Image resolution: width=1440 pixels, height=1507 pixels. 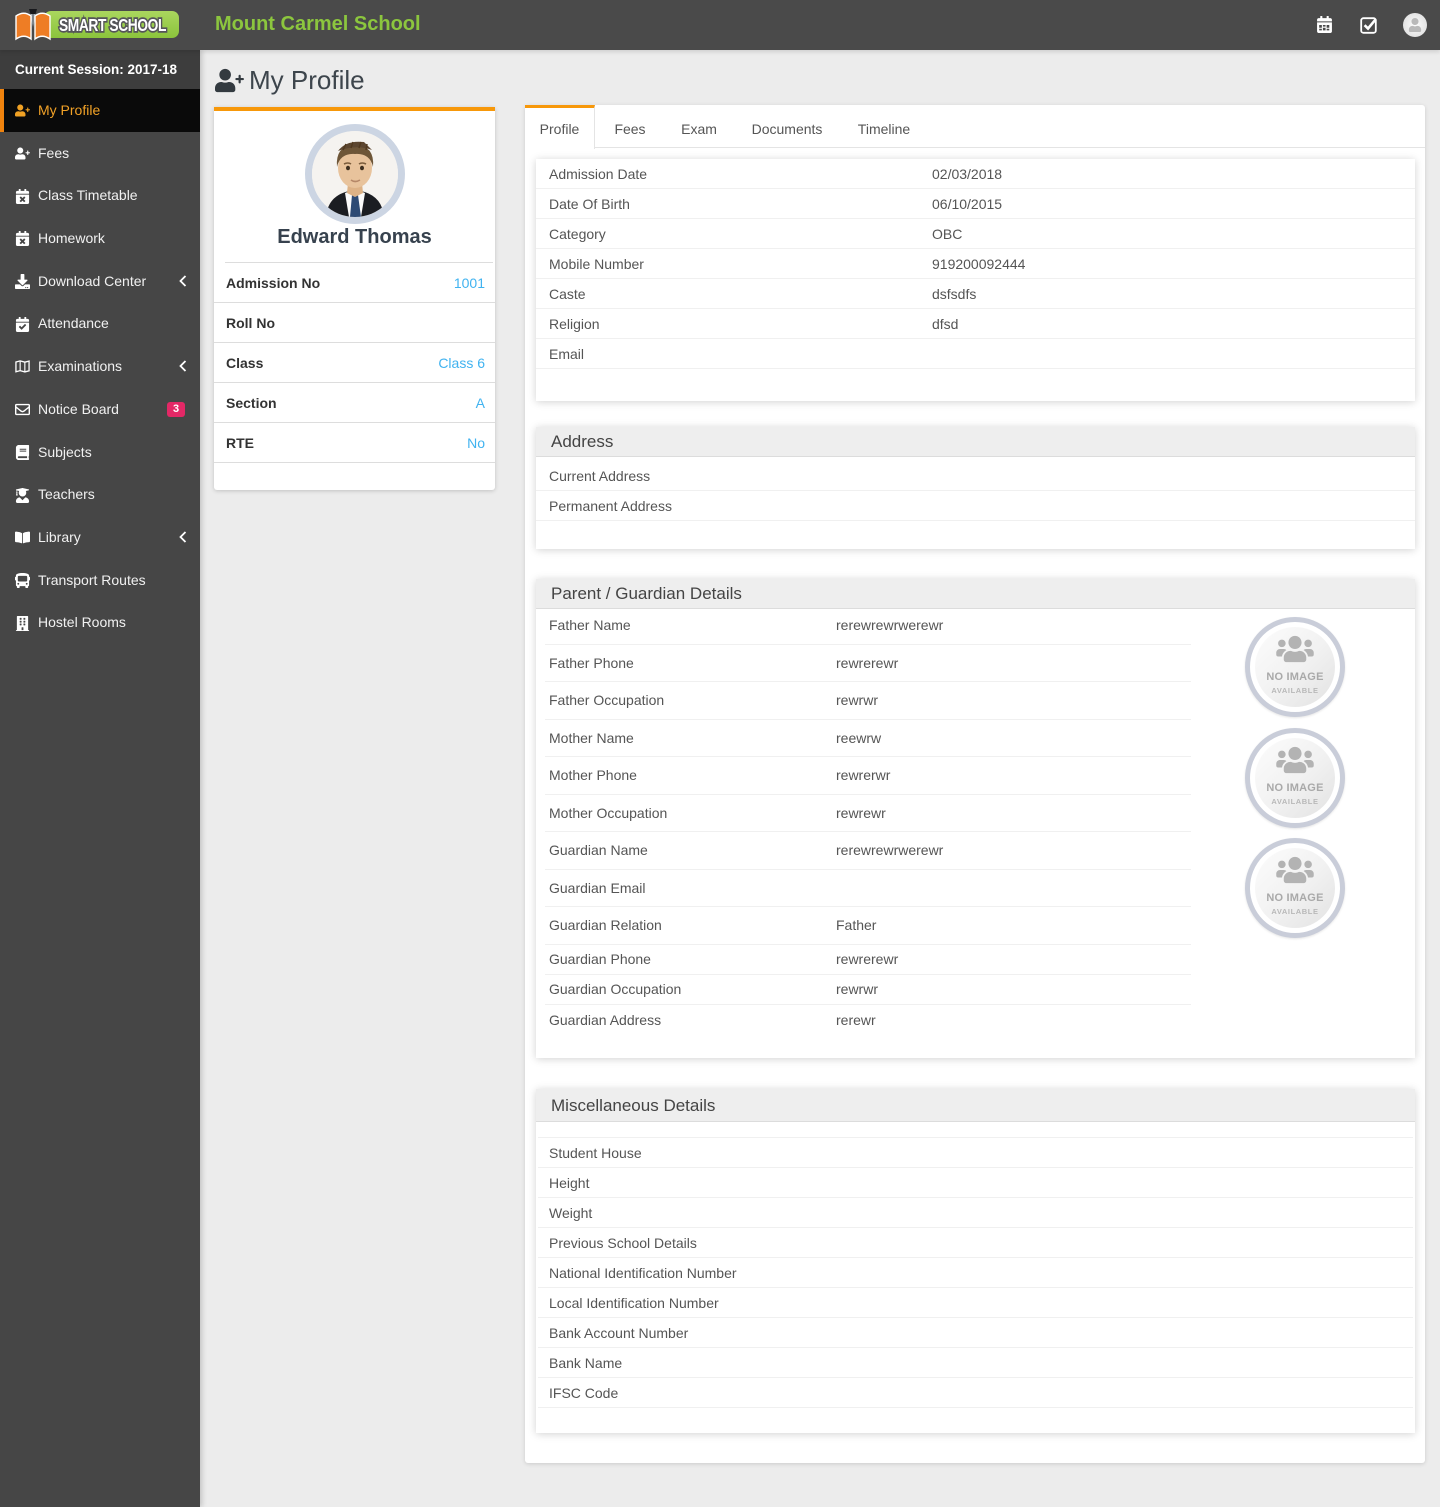 I want to click on svg-text: SMART SCHOOL, so click(x=113, y=25).